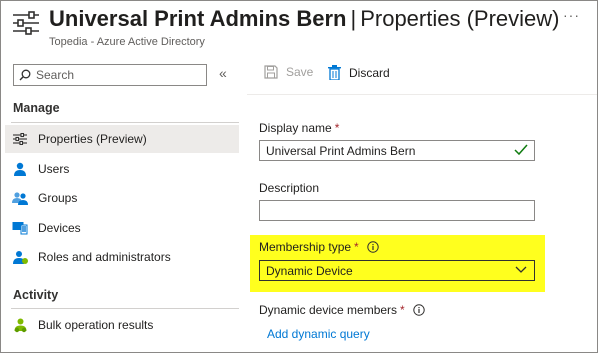 This screenshot has width=600, height=355. What do you see at coordinates (104, 257) in the screenshot?
I see `sidebar-item-label: Roles and administrators` at bounding box center [104, 257].